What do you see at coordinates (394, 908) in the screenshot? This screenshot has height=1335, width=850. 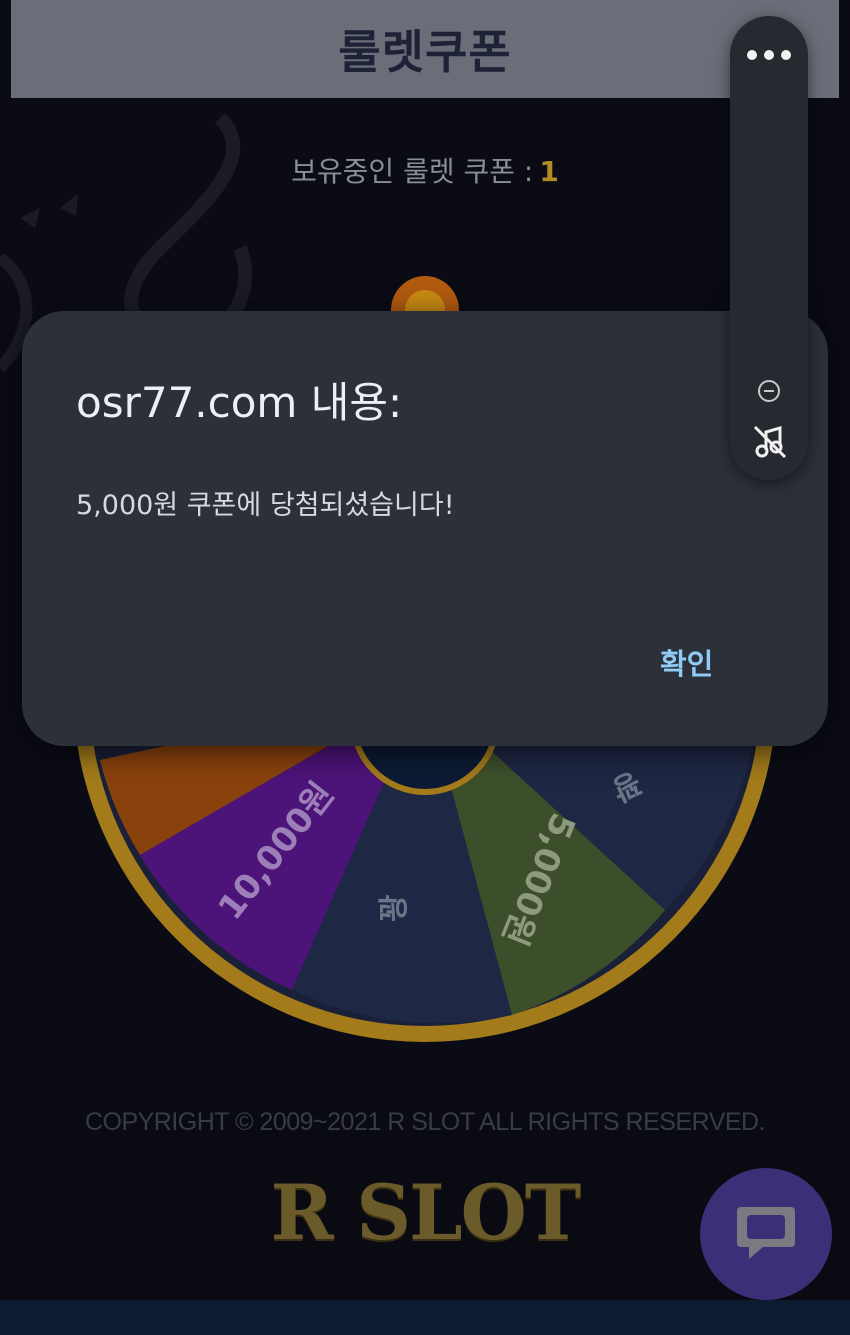 I see `wheel-label-lose-1: 꽝` at bounding box center [394, 908].